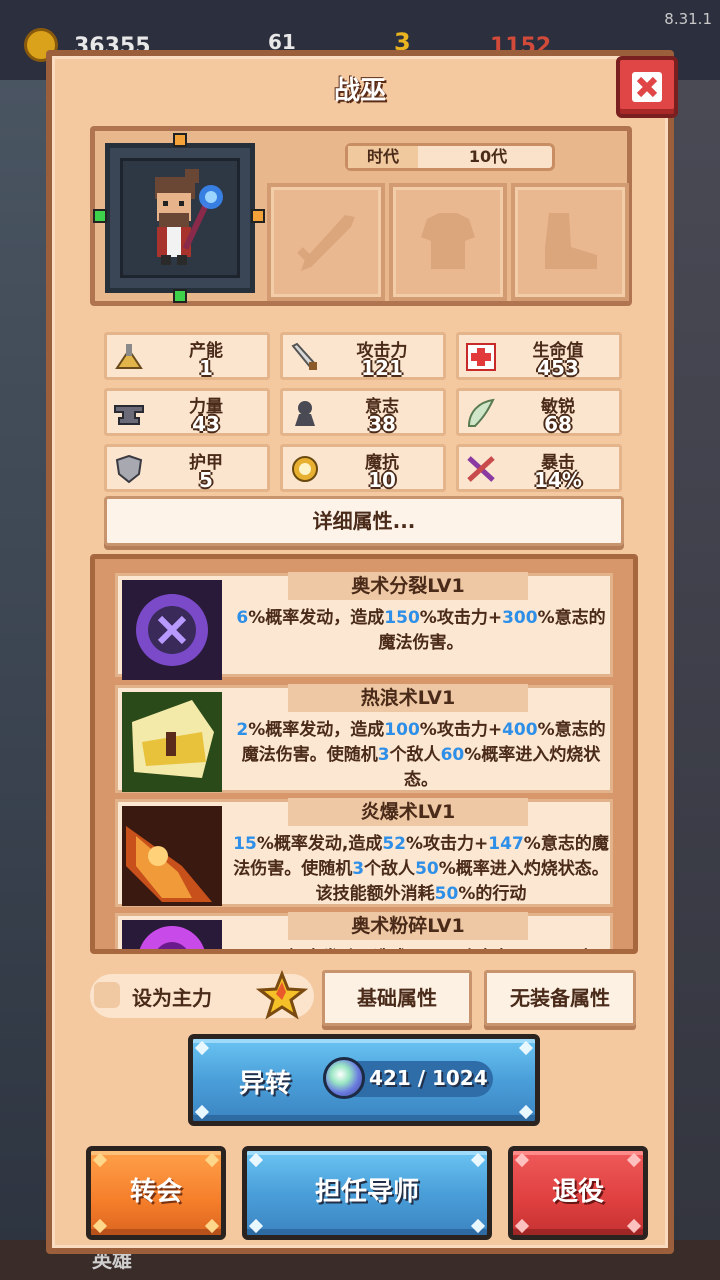 The height and width of the screenshot is (1280, 720). Describe the element at coordinates (402, 730) in the screenshot. I see `skill-number: 100` at that location.